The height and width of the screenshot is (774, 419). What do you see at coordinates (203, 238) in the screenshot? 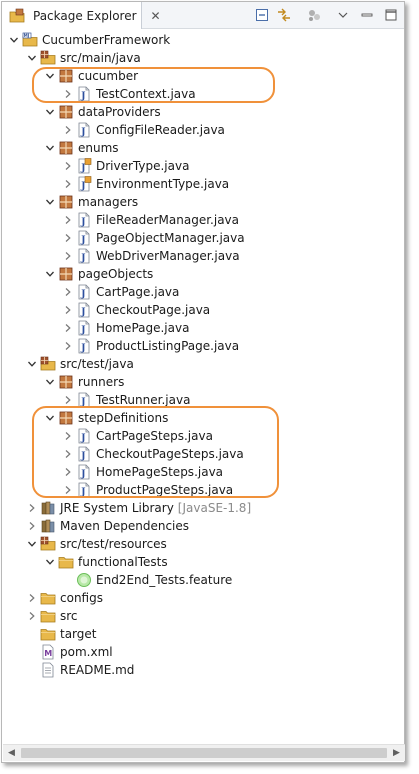
I see `tree-item-file-pageobjectmanager: PageObjectManager.java` at bounding box center [203, 238].